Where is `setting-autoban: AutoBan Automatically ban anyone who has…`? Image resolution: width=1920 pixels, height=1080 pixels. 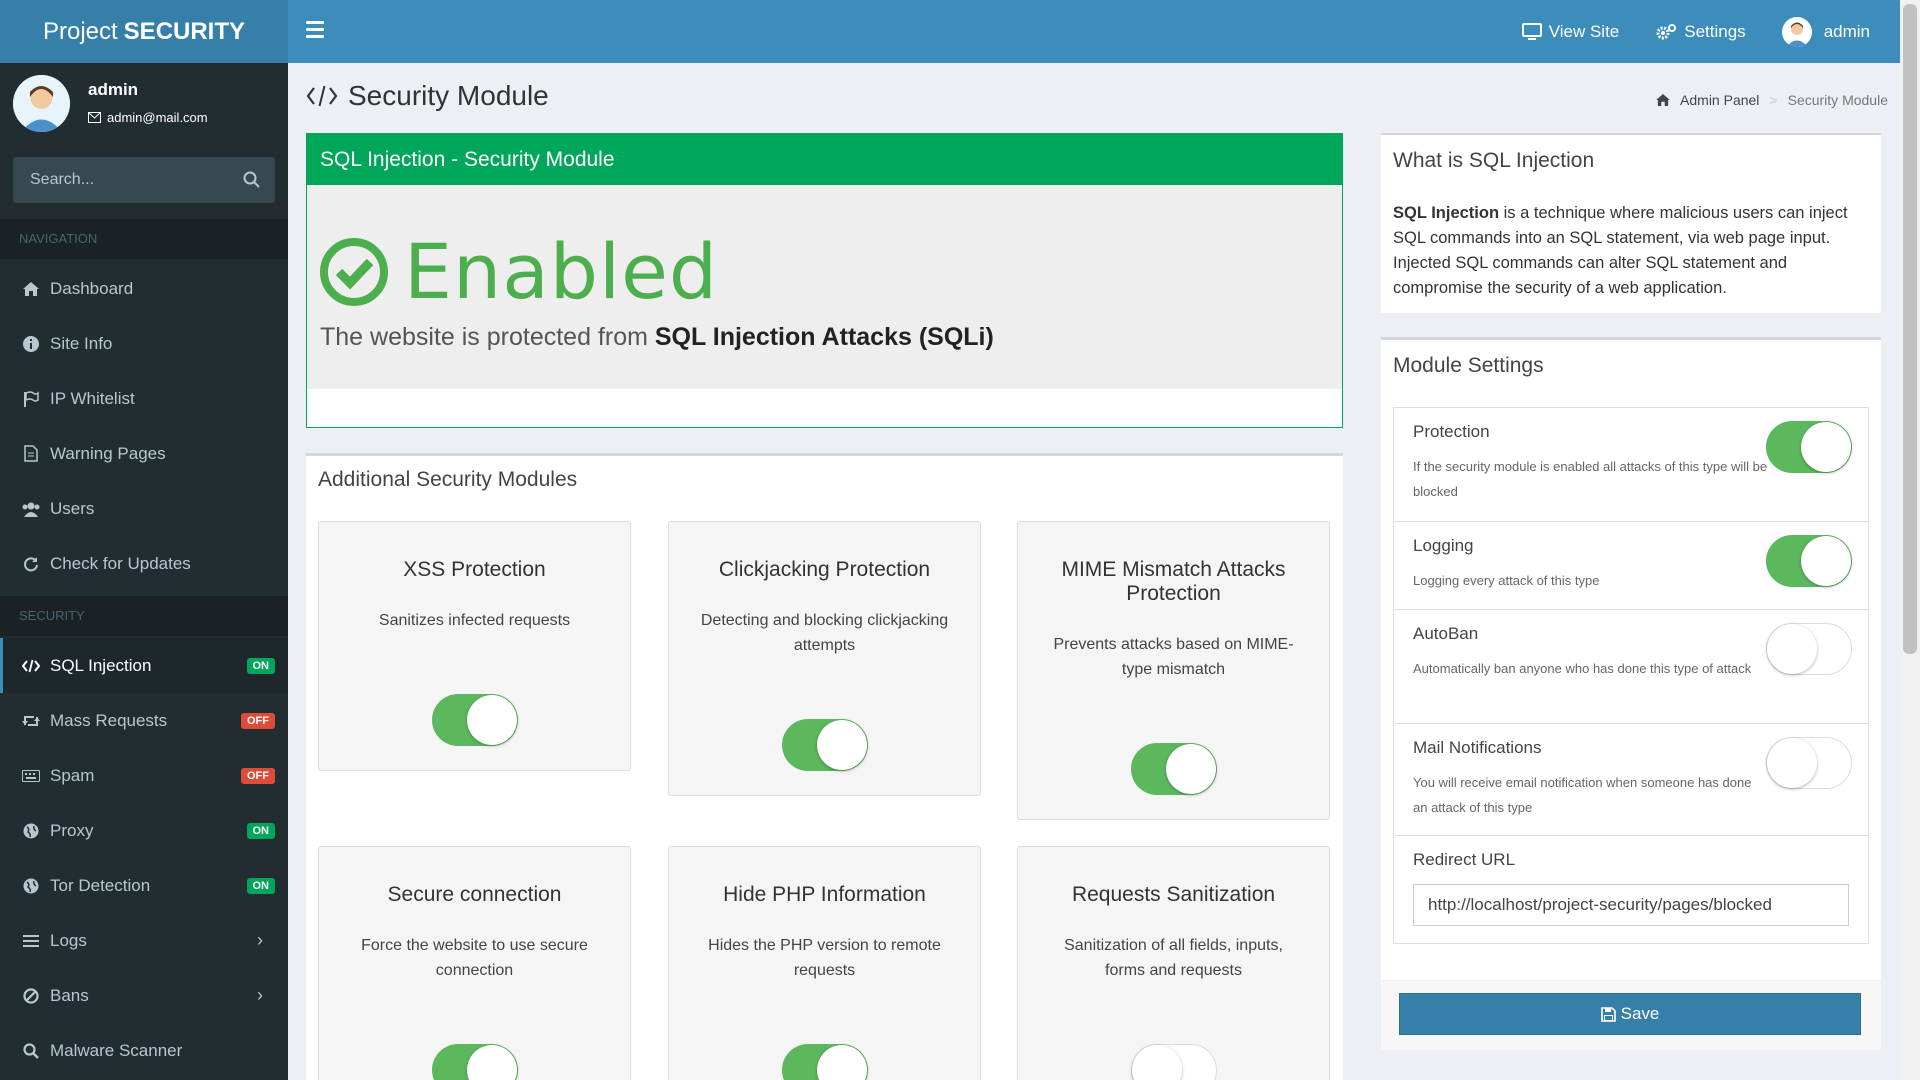 setting-autoban: AutoBan Automatically ban anyone who has… is located at coordinates (1631, 667).